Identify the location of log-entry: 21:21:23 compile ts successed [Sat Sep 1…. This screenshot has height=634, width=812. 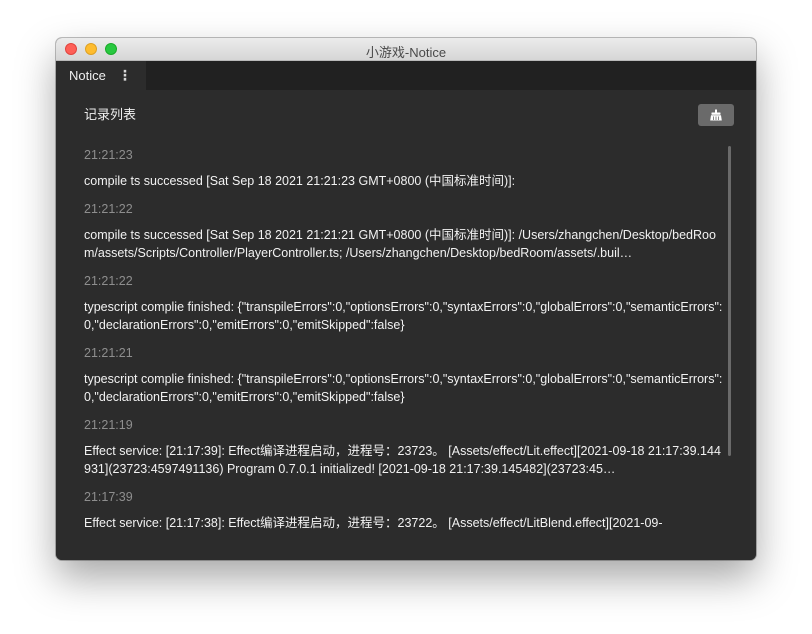
(405, 168).